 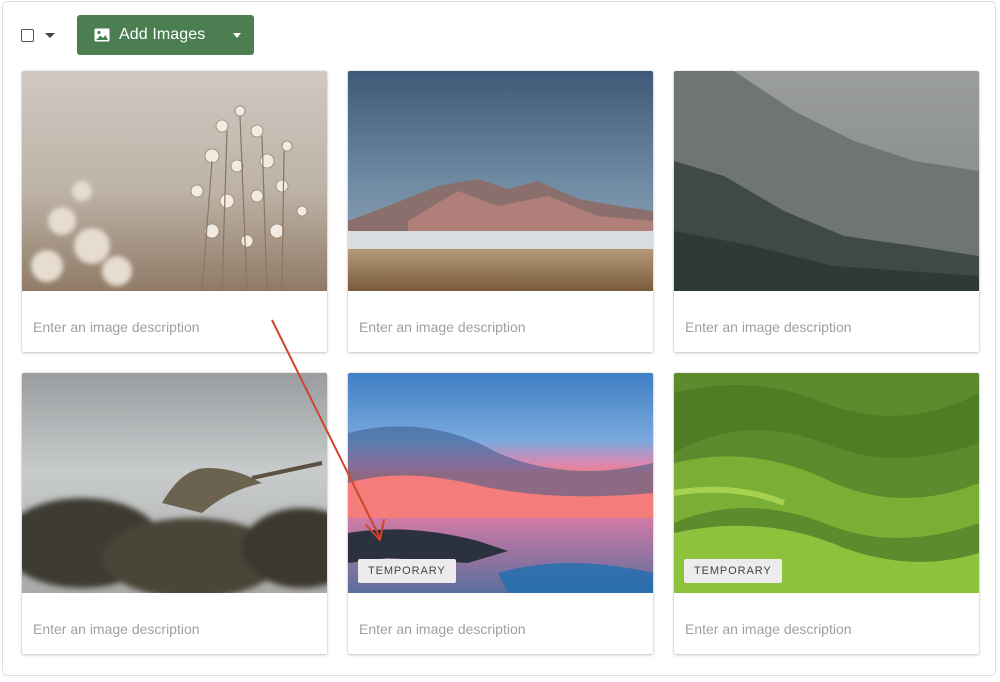 I want to click on add-images-dropdown-toggle, so click(x=237, y=35).